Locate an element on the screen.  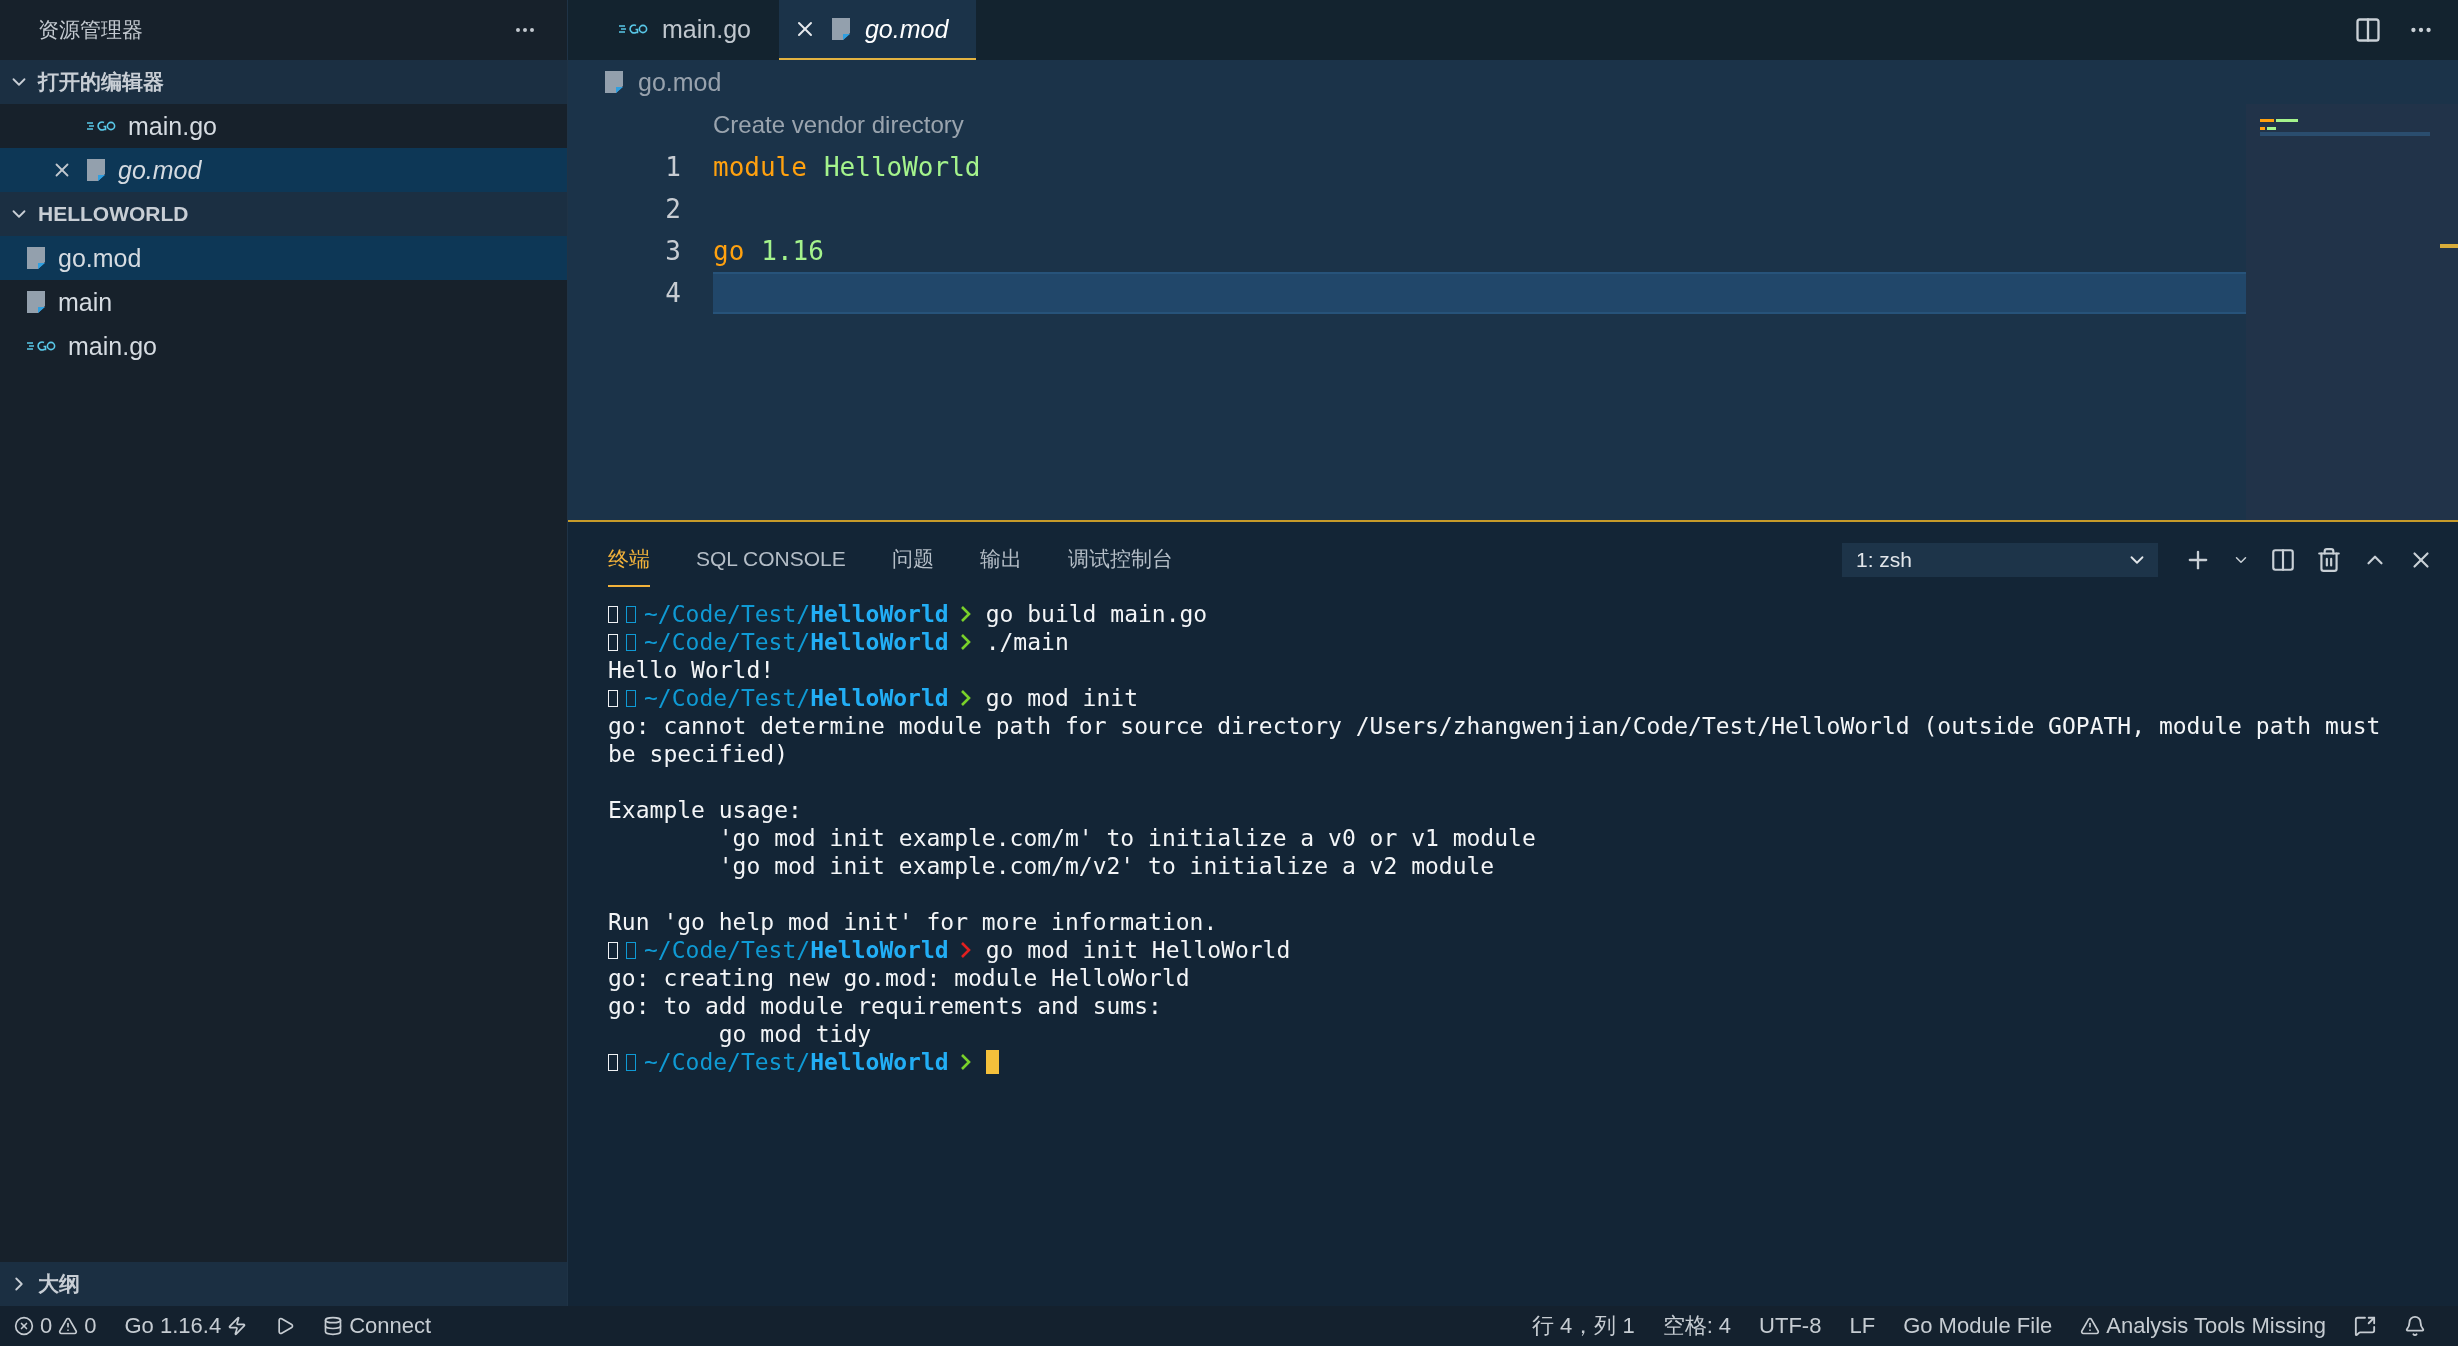
error-icon is located at coordinates (24, 1326).